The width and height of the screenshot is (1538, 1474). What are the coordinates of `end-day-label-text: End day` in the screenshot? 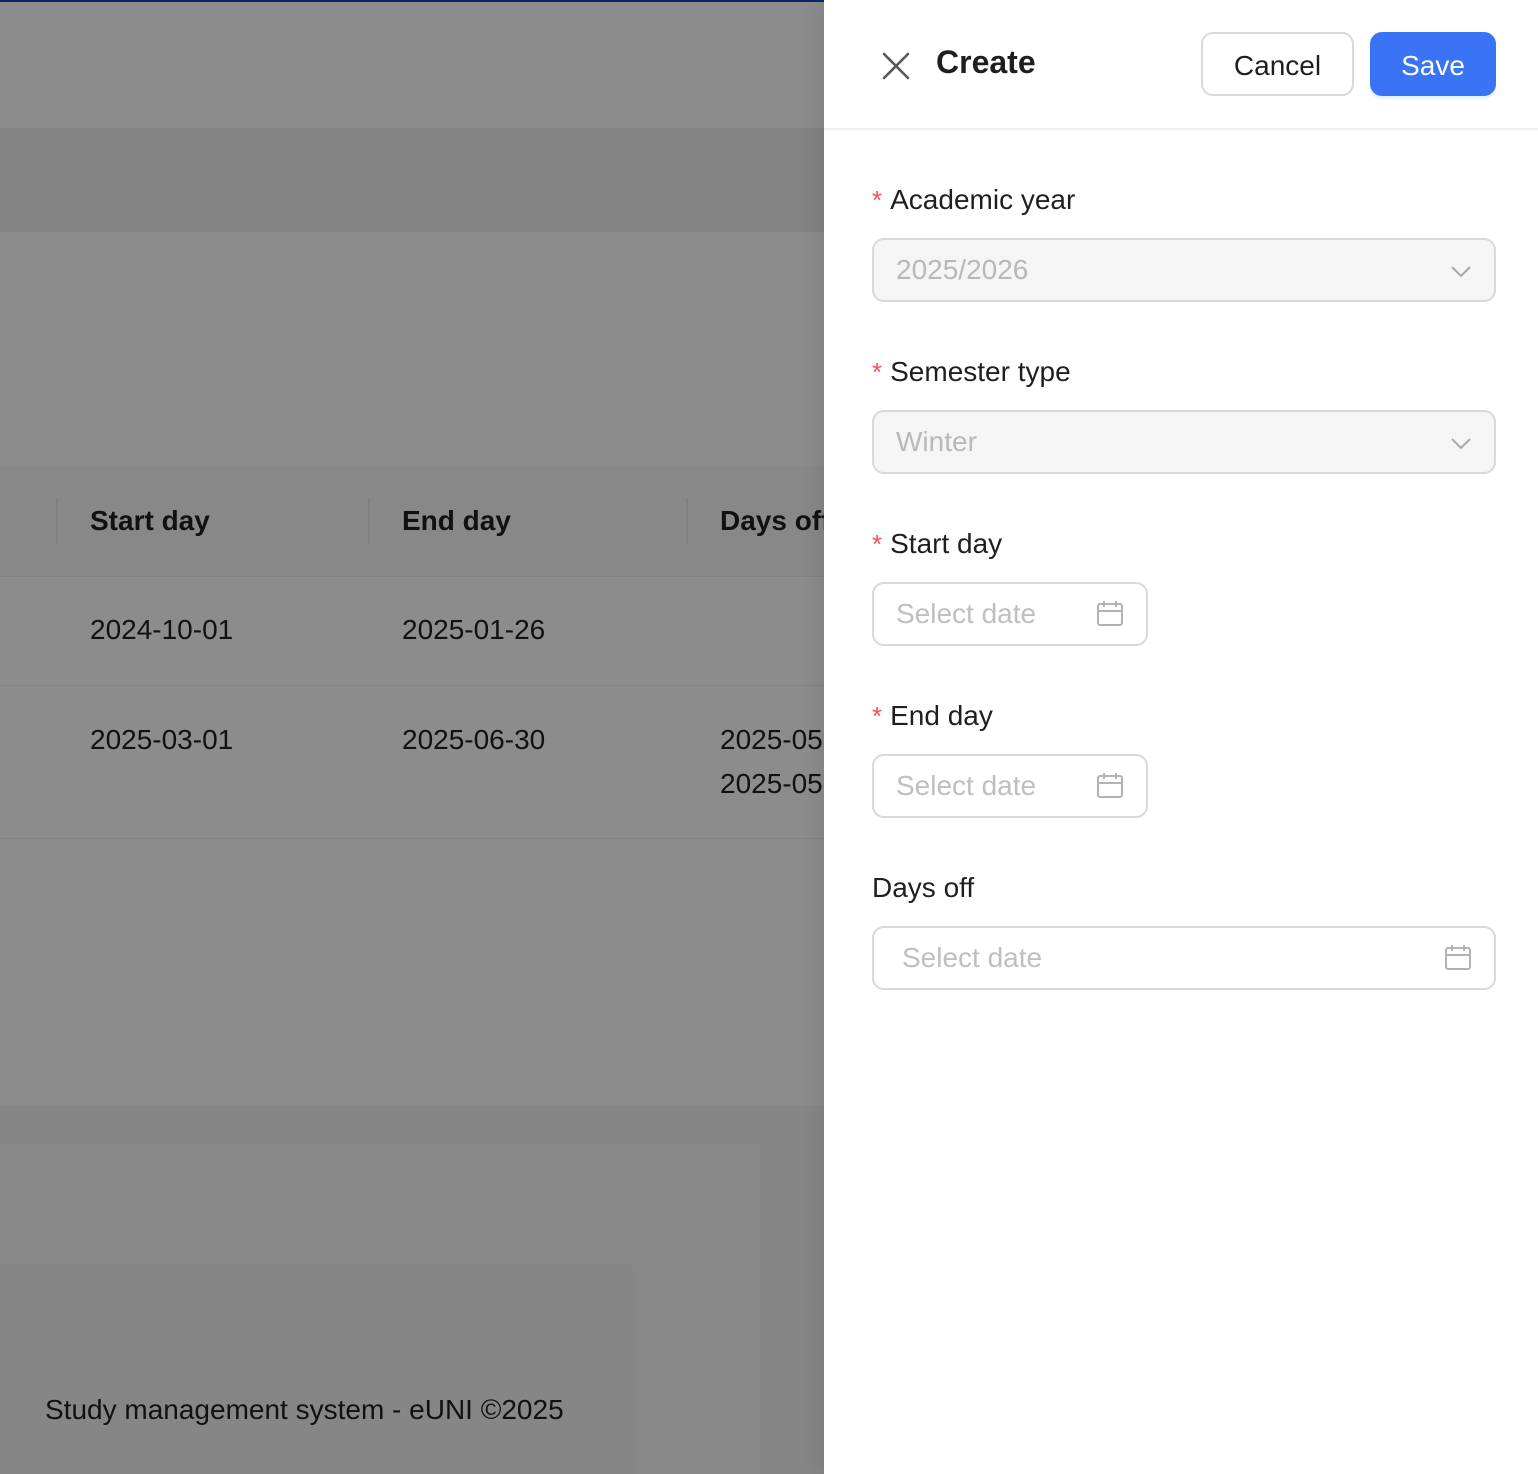 It's located at (941, 715).